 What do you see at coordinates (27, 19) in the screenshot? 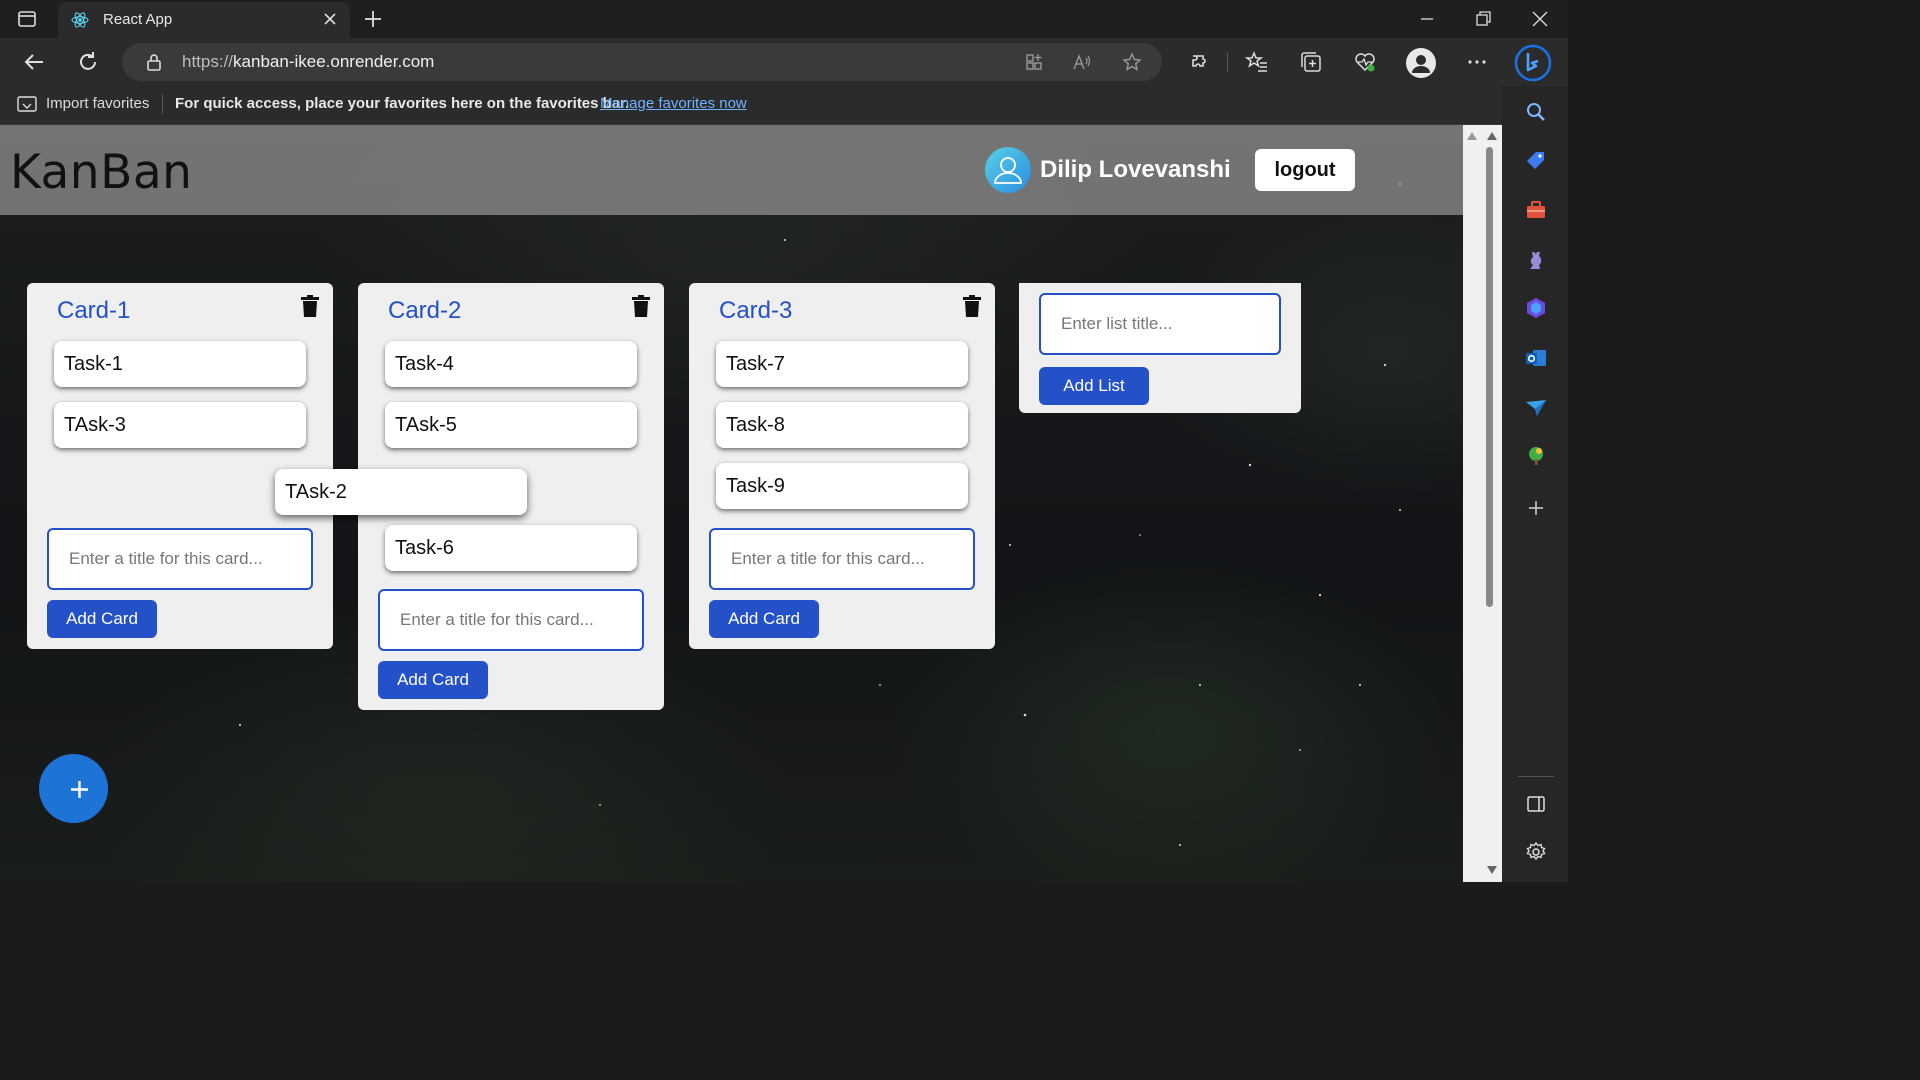
I see `tab-actions-icon` at bounding box center [27, 19].